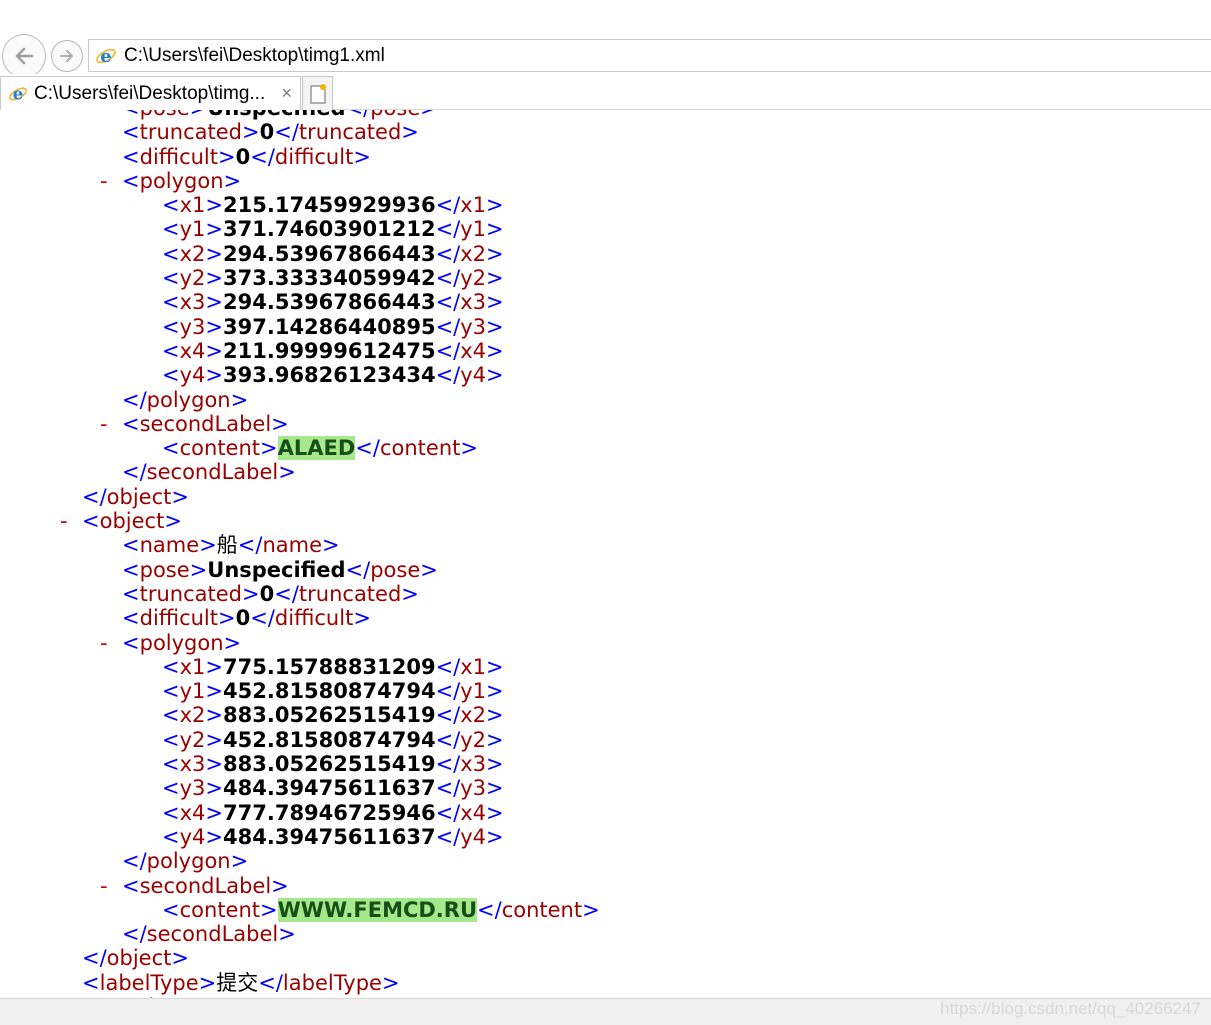  Describe the element at coordinates (605, 302) in the screenshot. I see `xml-line: <x3>294.53967866443</x3>` at that location.